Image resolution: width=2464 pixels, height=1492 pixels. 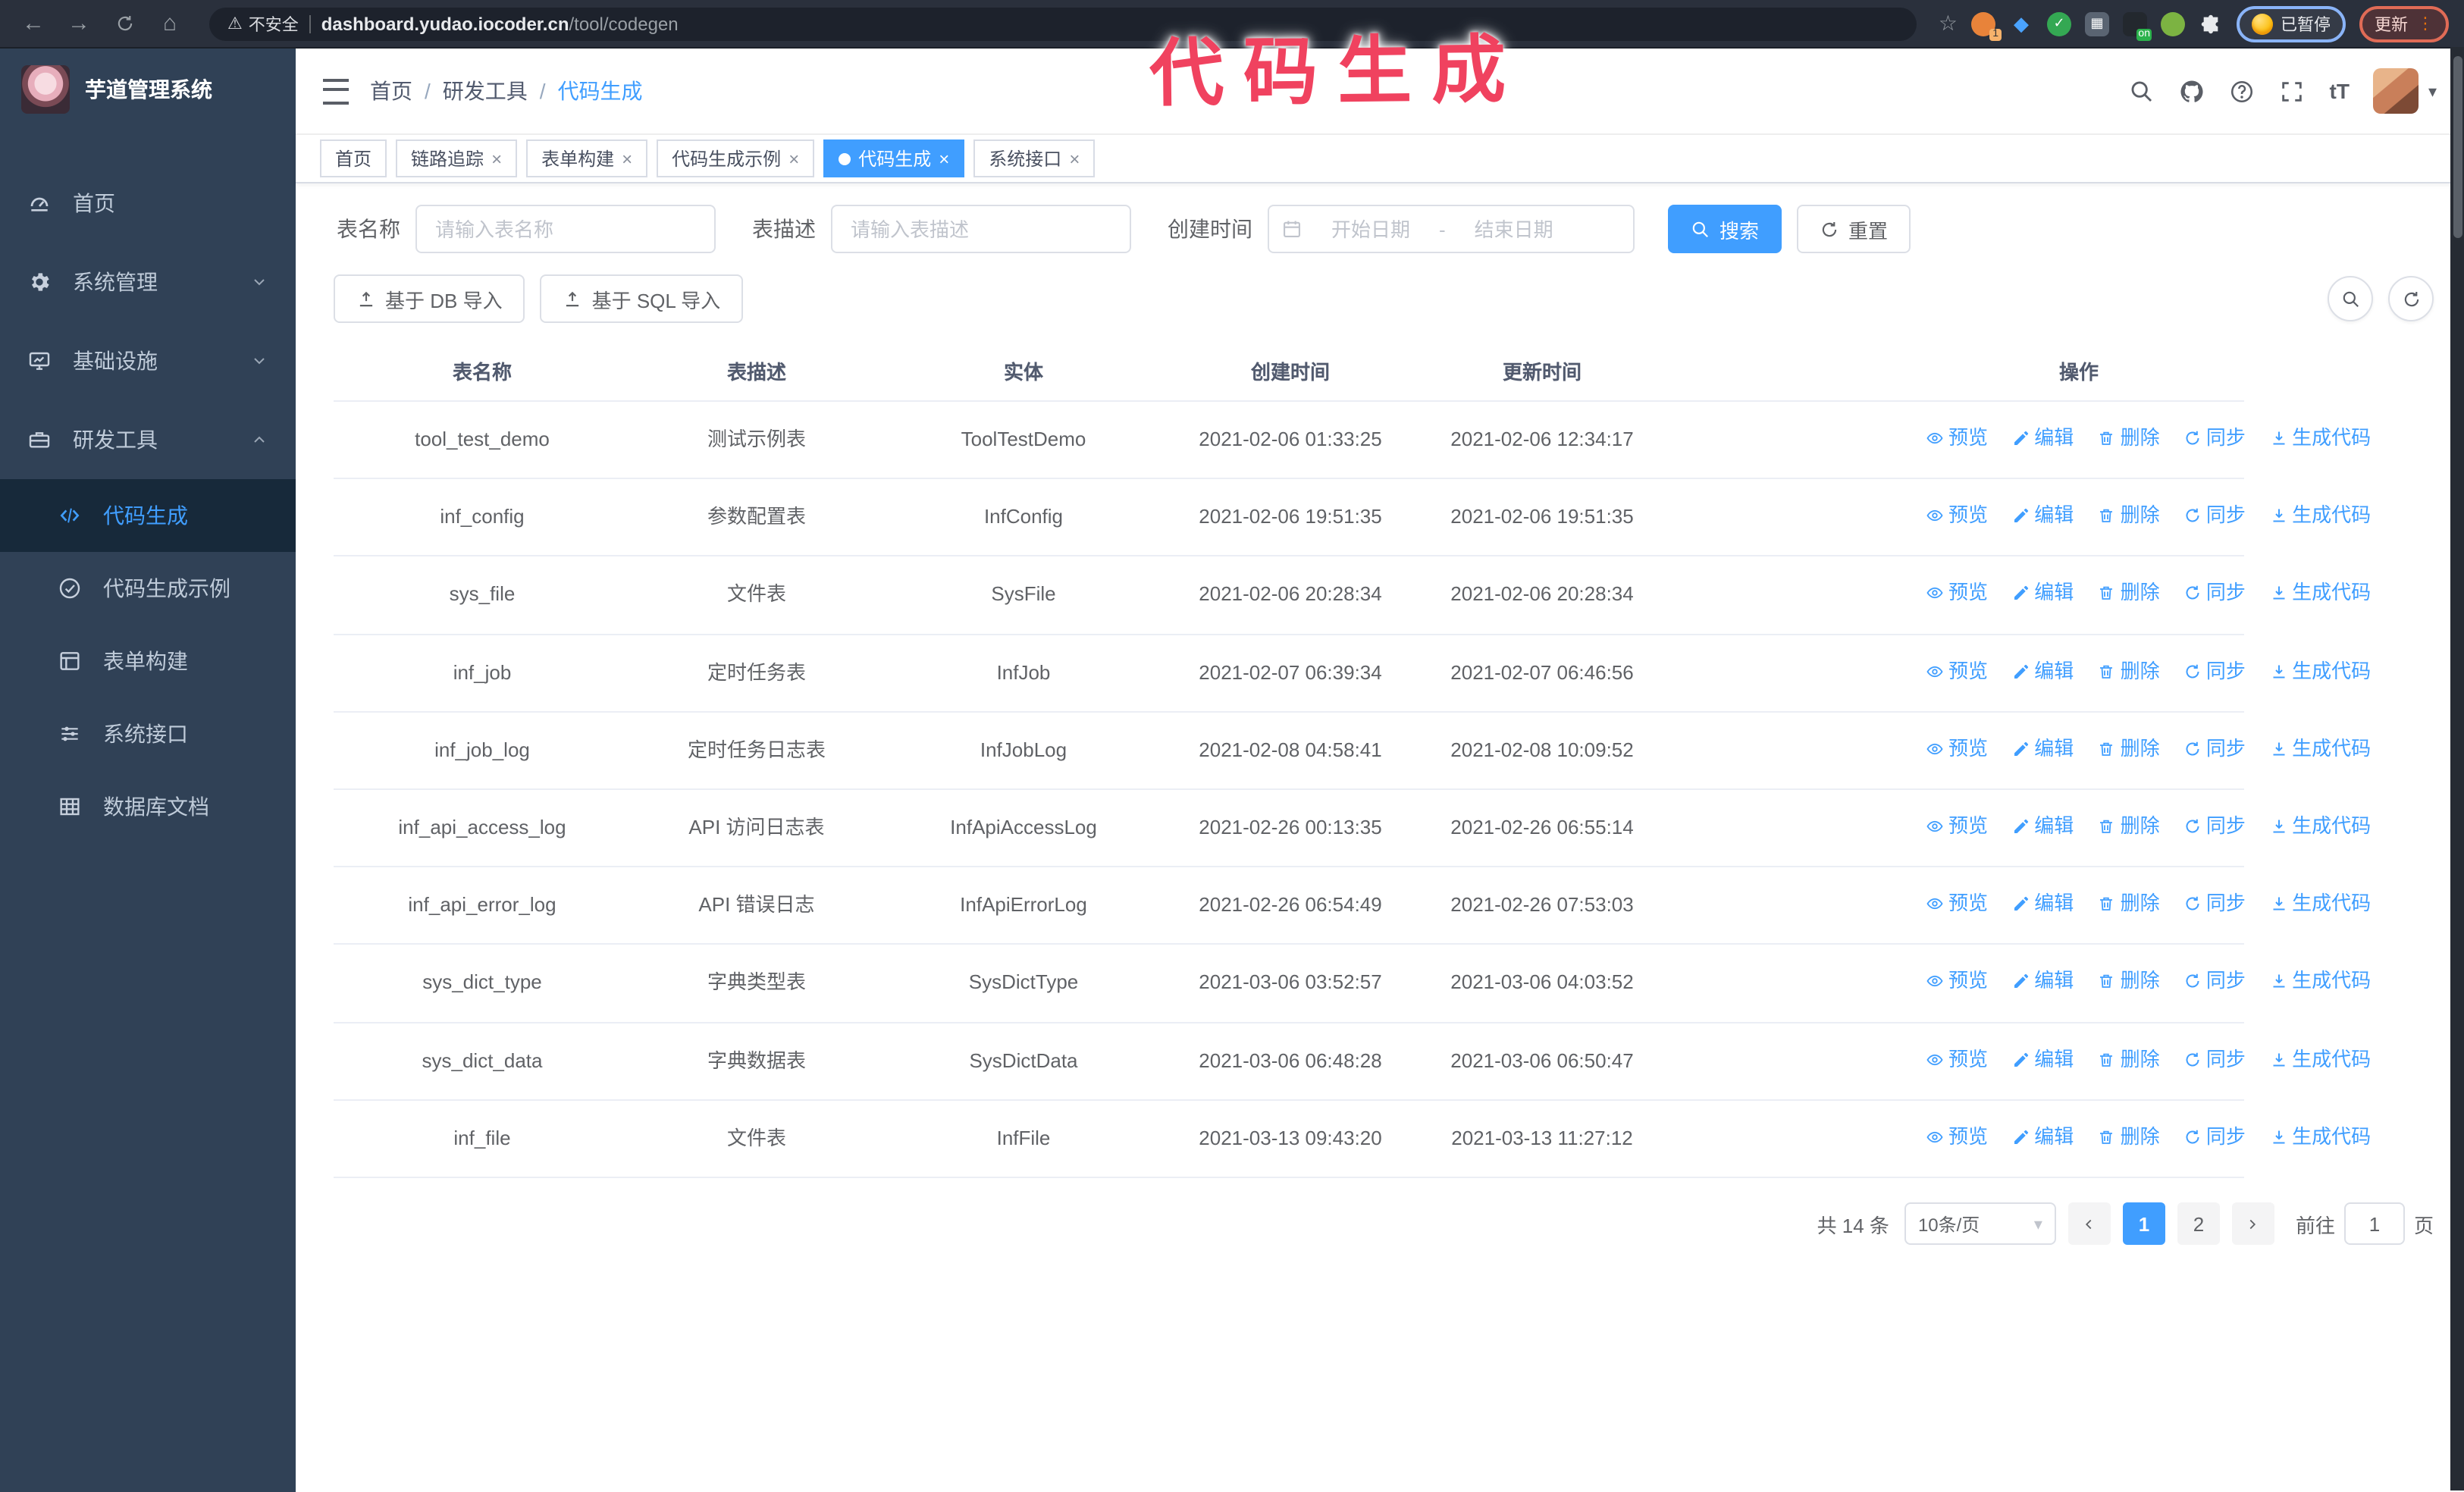 I want to click on tab-system-api: 系统接口 ×, so click(x=1034, y=158).